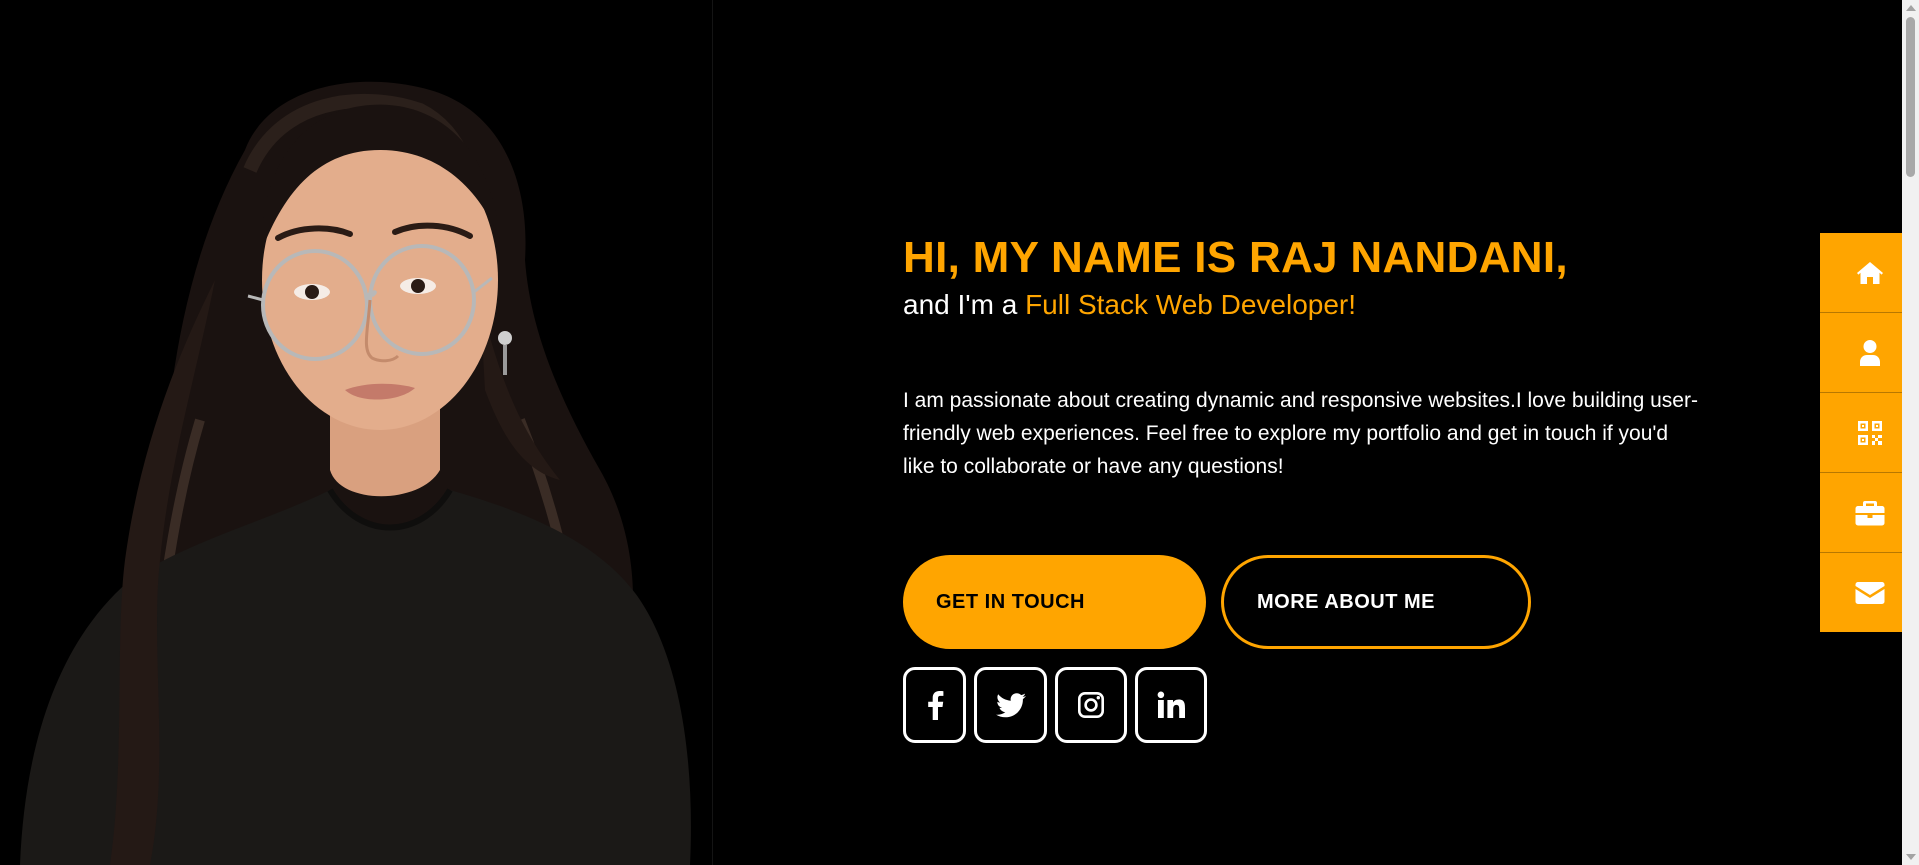 This screenshot has width=1919, height=865. I want to click on hero-subtitle-prefix: and I'm a, so click(964, 304).